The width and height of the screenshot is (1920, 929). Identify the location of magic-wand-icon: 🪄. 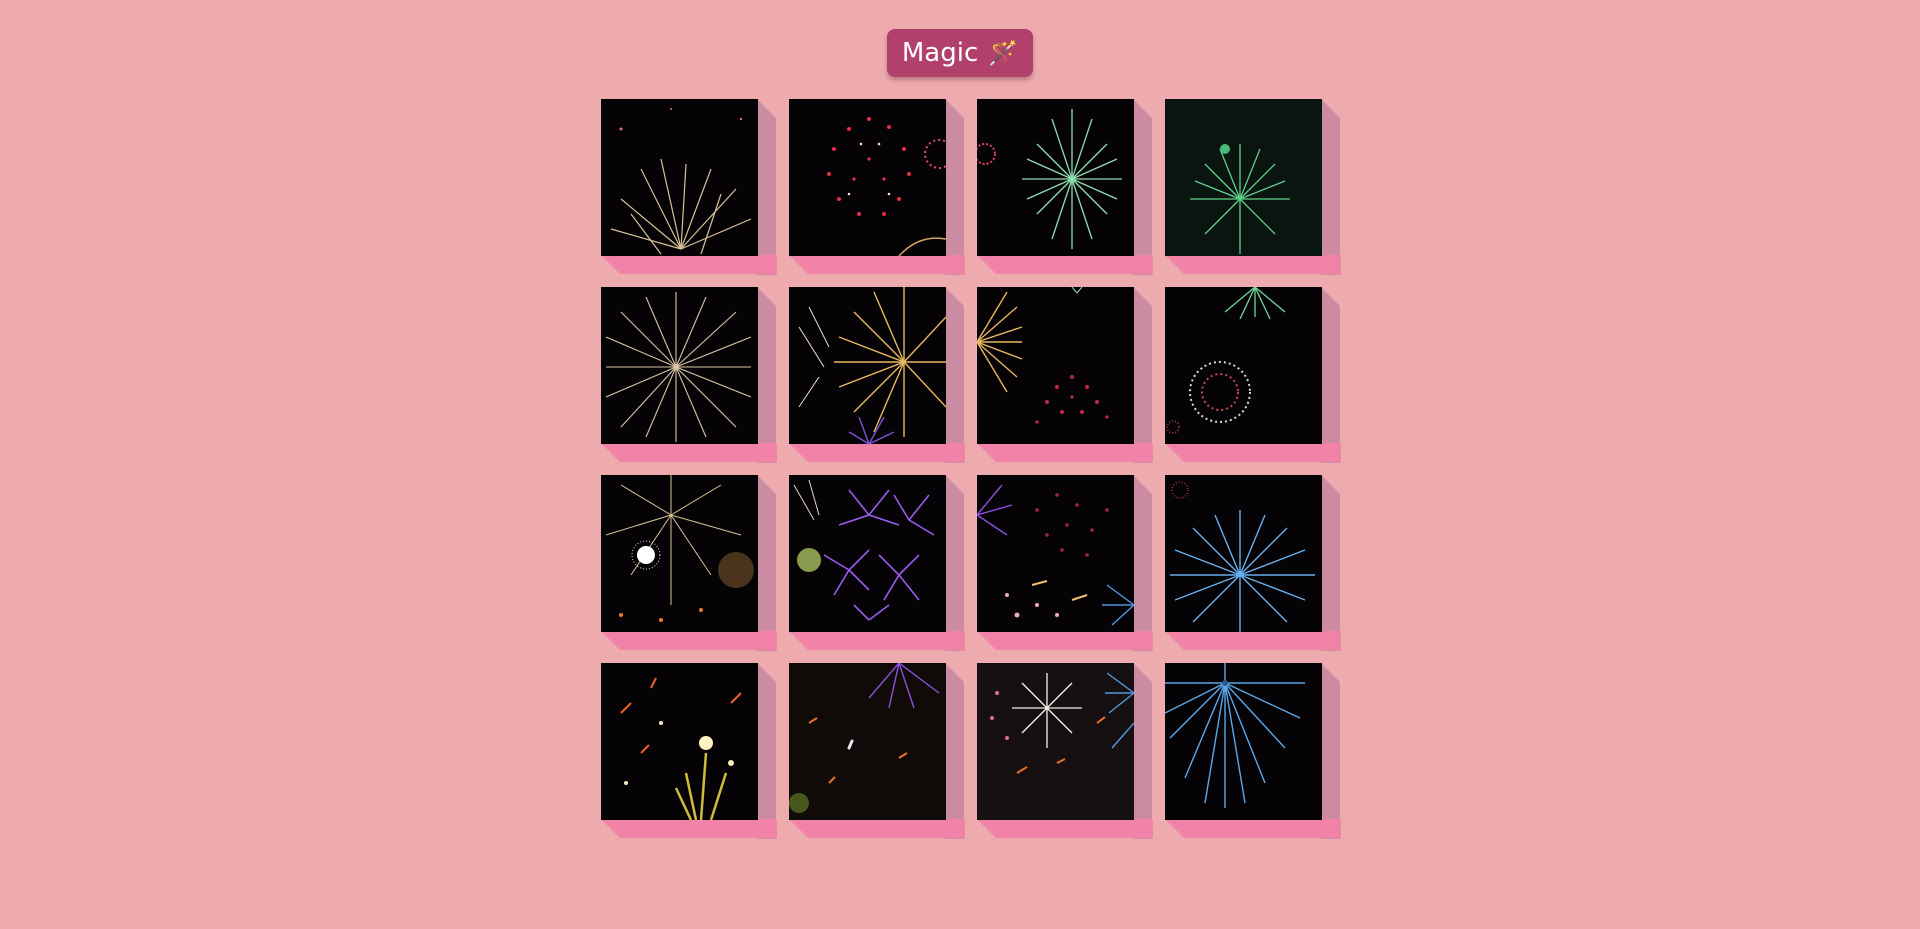
(1003, 53).